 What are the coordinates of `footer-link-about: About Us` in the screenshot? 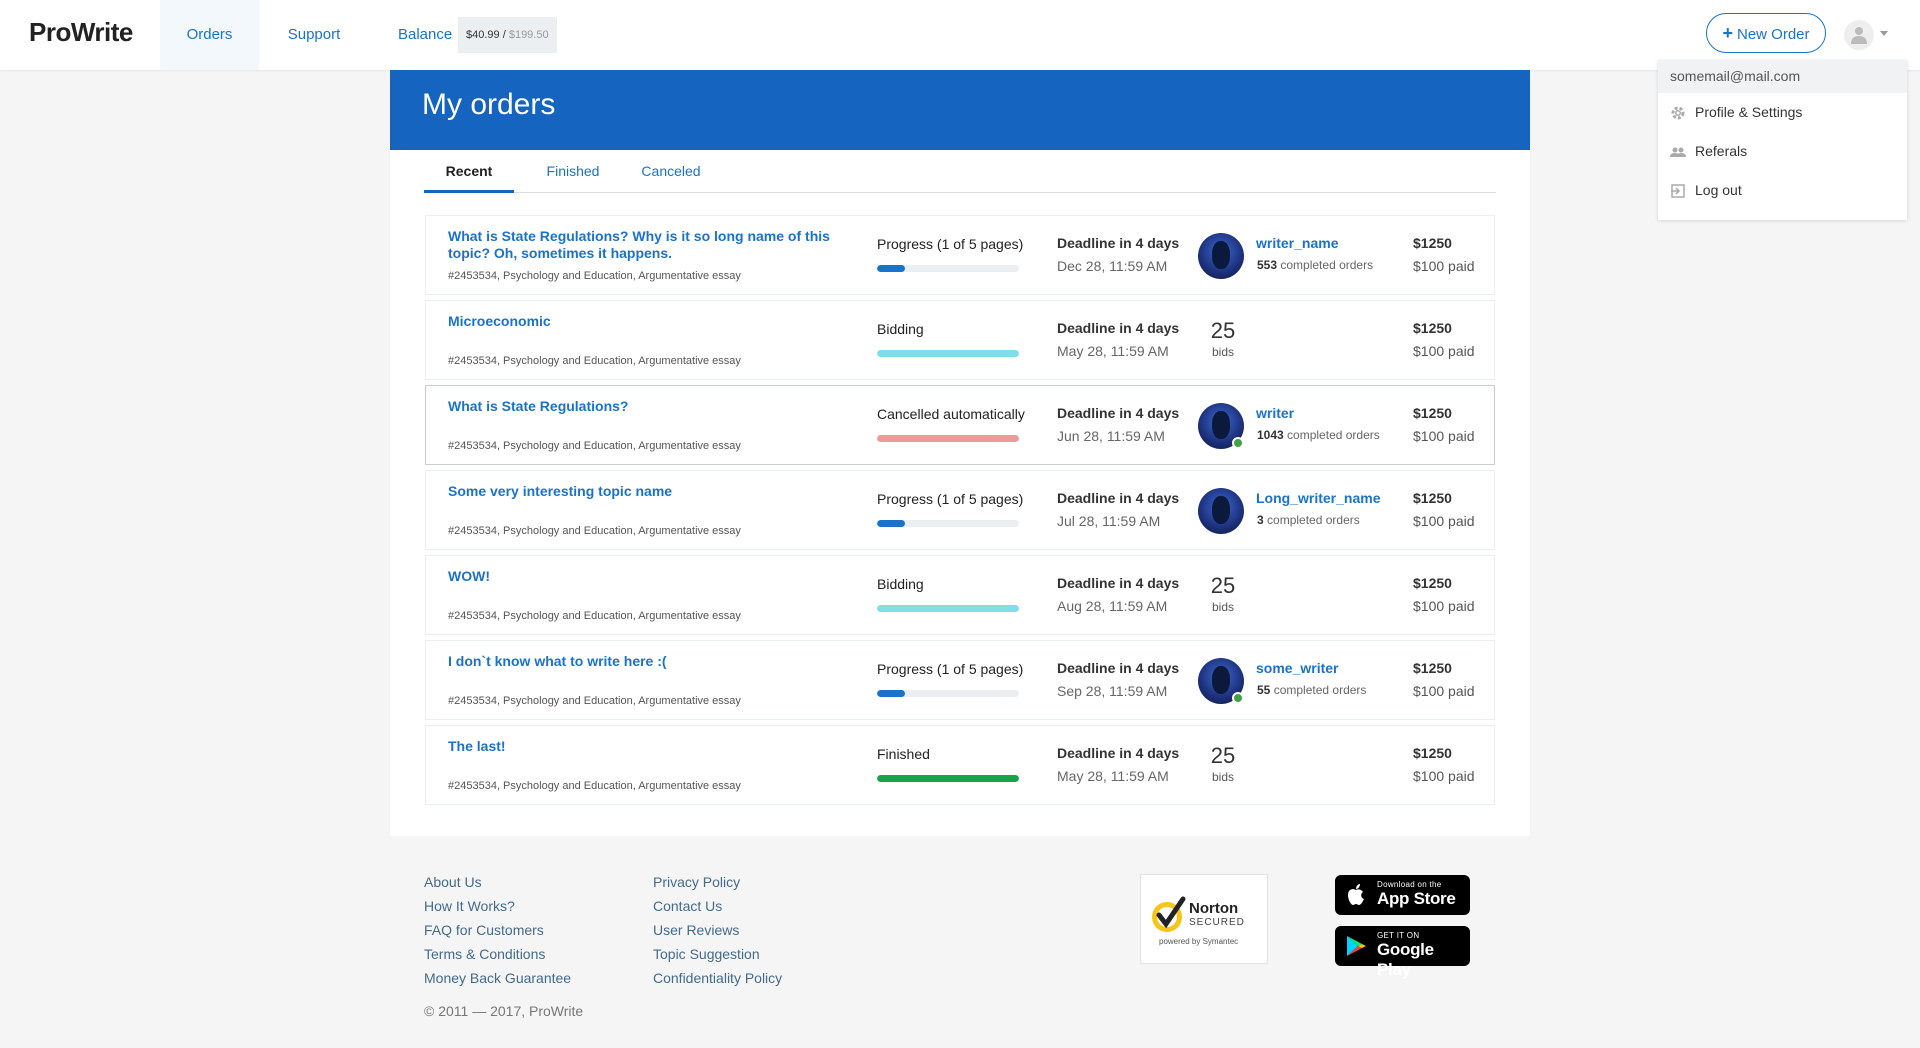 It's located at (497, 882).